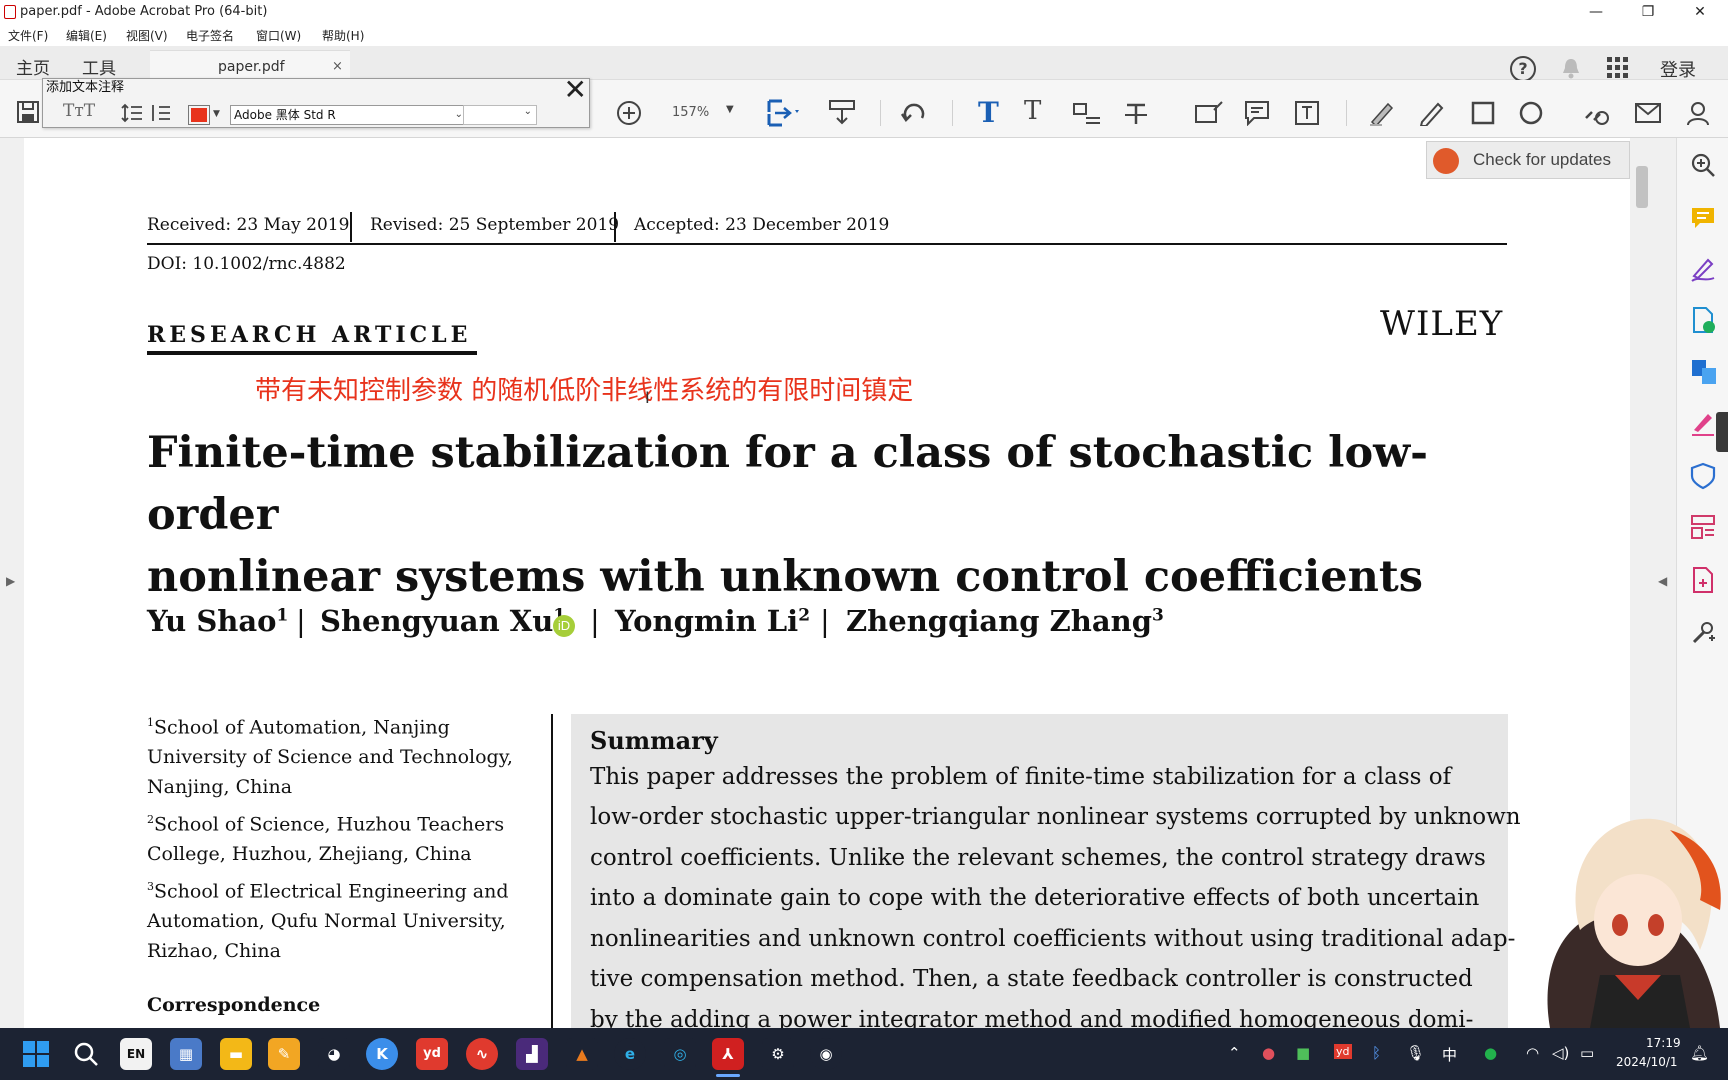  Describe the element at coordinates (284, 1054) in the screenshot. I see `notes-app-icon: ✎` at that location.